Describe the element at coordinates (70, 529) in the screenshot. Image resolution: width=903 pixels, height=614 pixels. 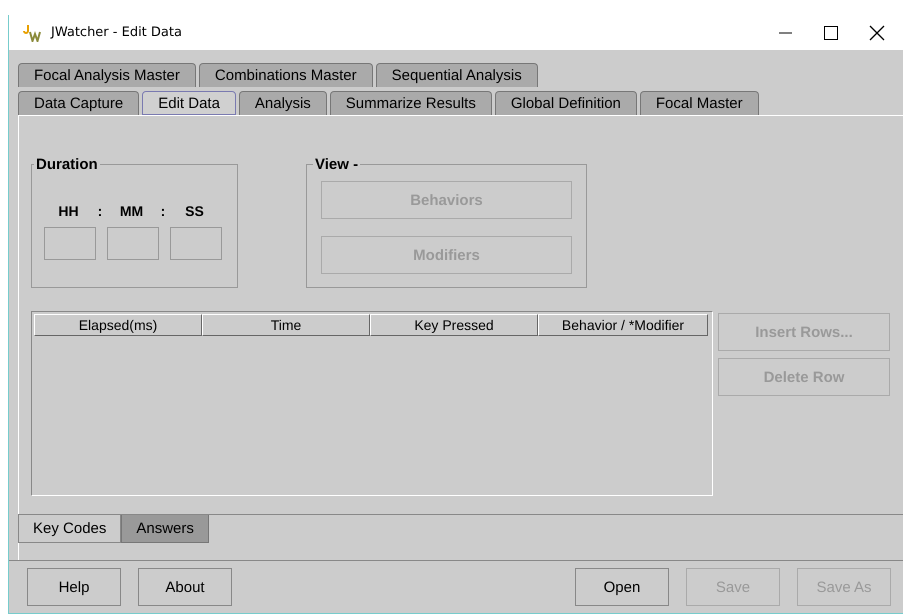
I see `tab: Key Codes` at that location.